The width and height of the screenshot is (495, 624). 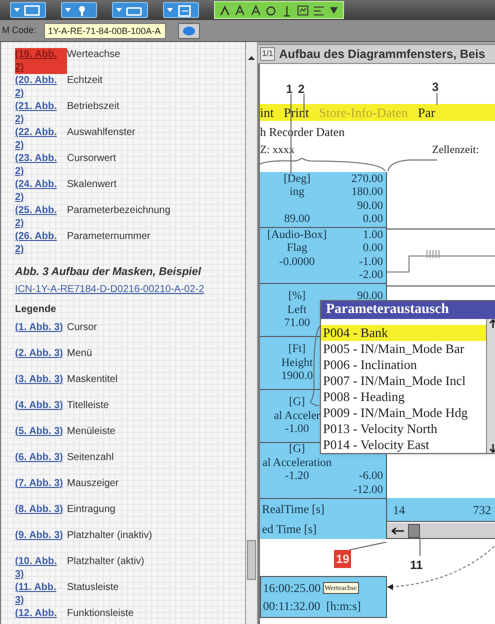 I want to click on figure-caption-item: Funktionsleiste, so click(x=100, y=613).